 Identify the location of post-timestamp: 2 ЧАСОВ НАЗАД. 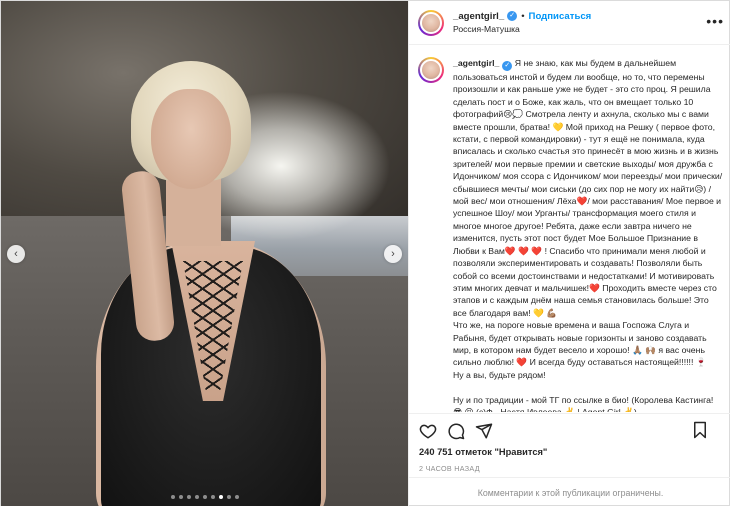
(449, 468).